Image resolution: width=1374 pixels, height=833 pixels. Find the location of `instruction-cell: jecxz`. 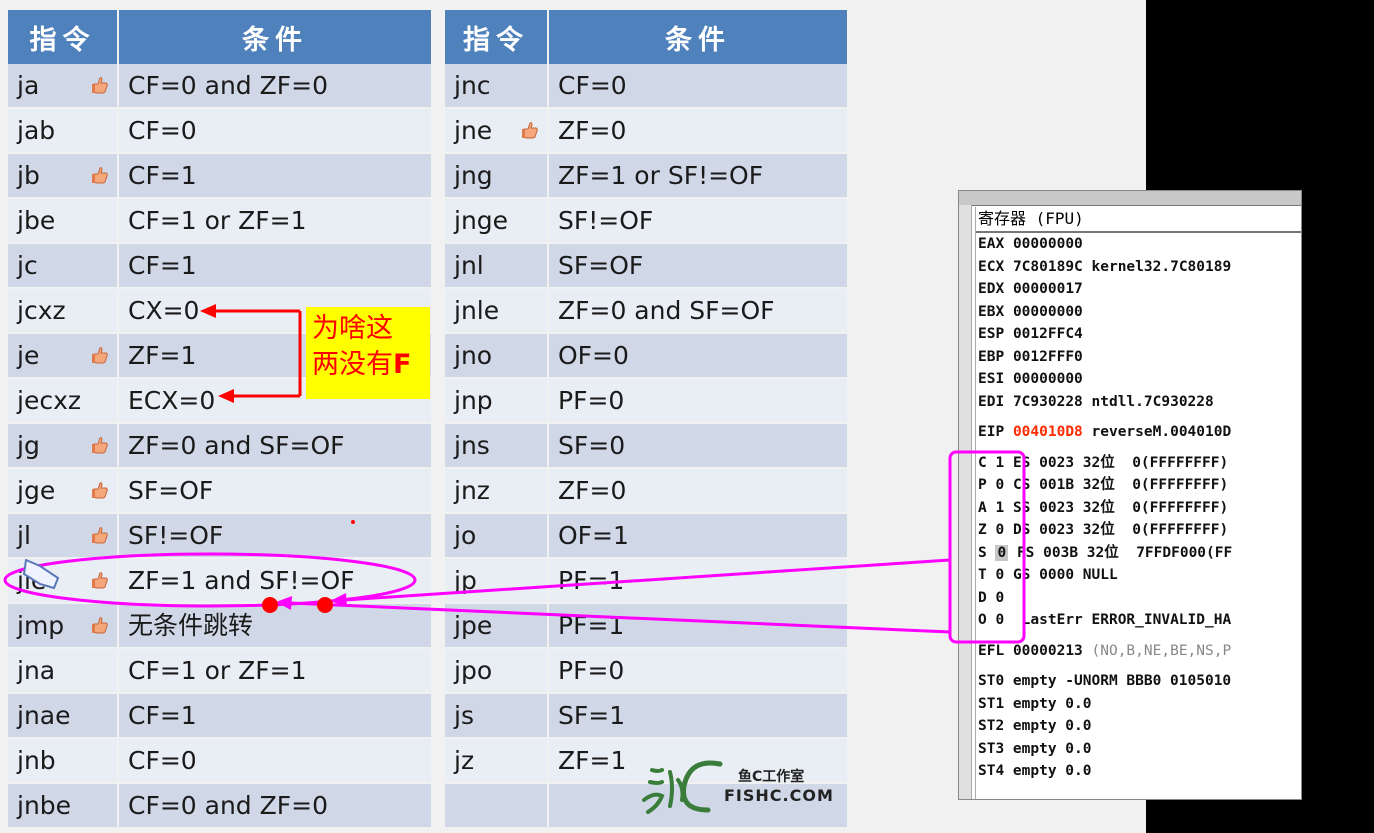

instruction-cell: jecxz is located at coordinates (63, 401).